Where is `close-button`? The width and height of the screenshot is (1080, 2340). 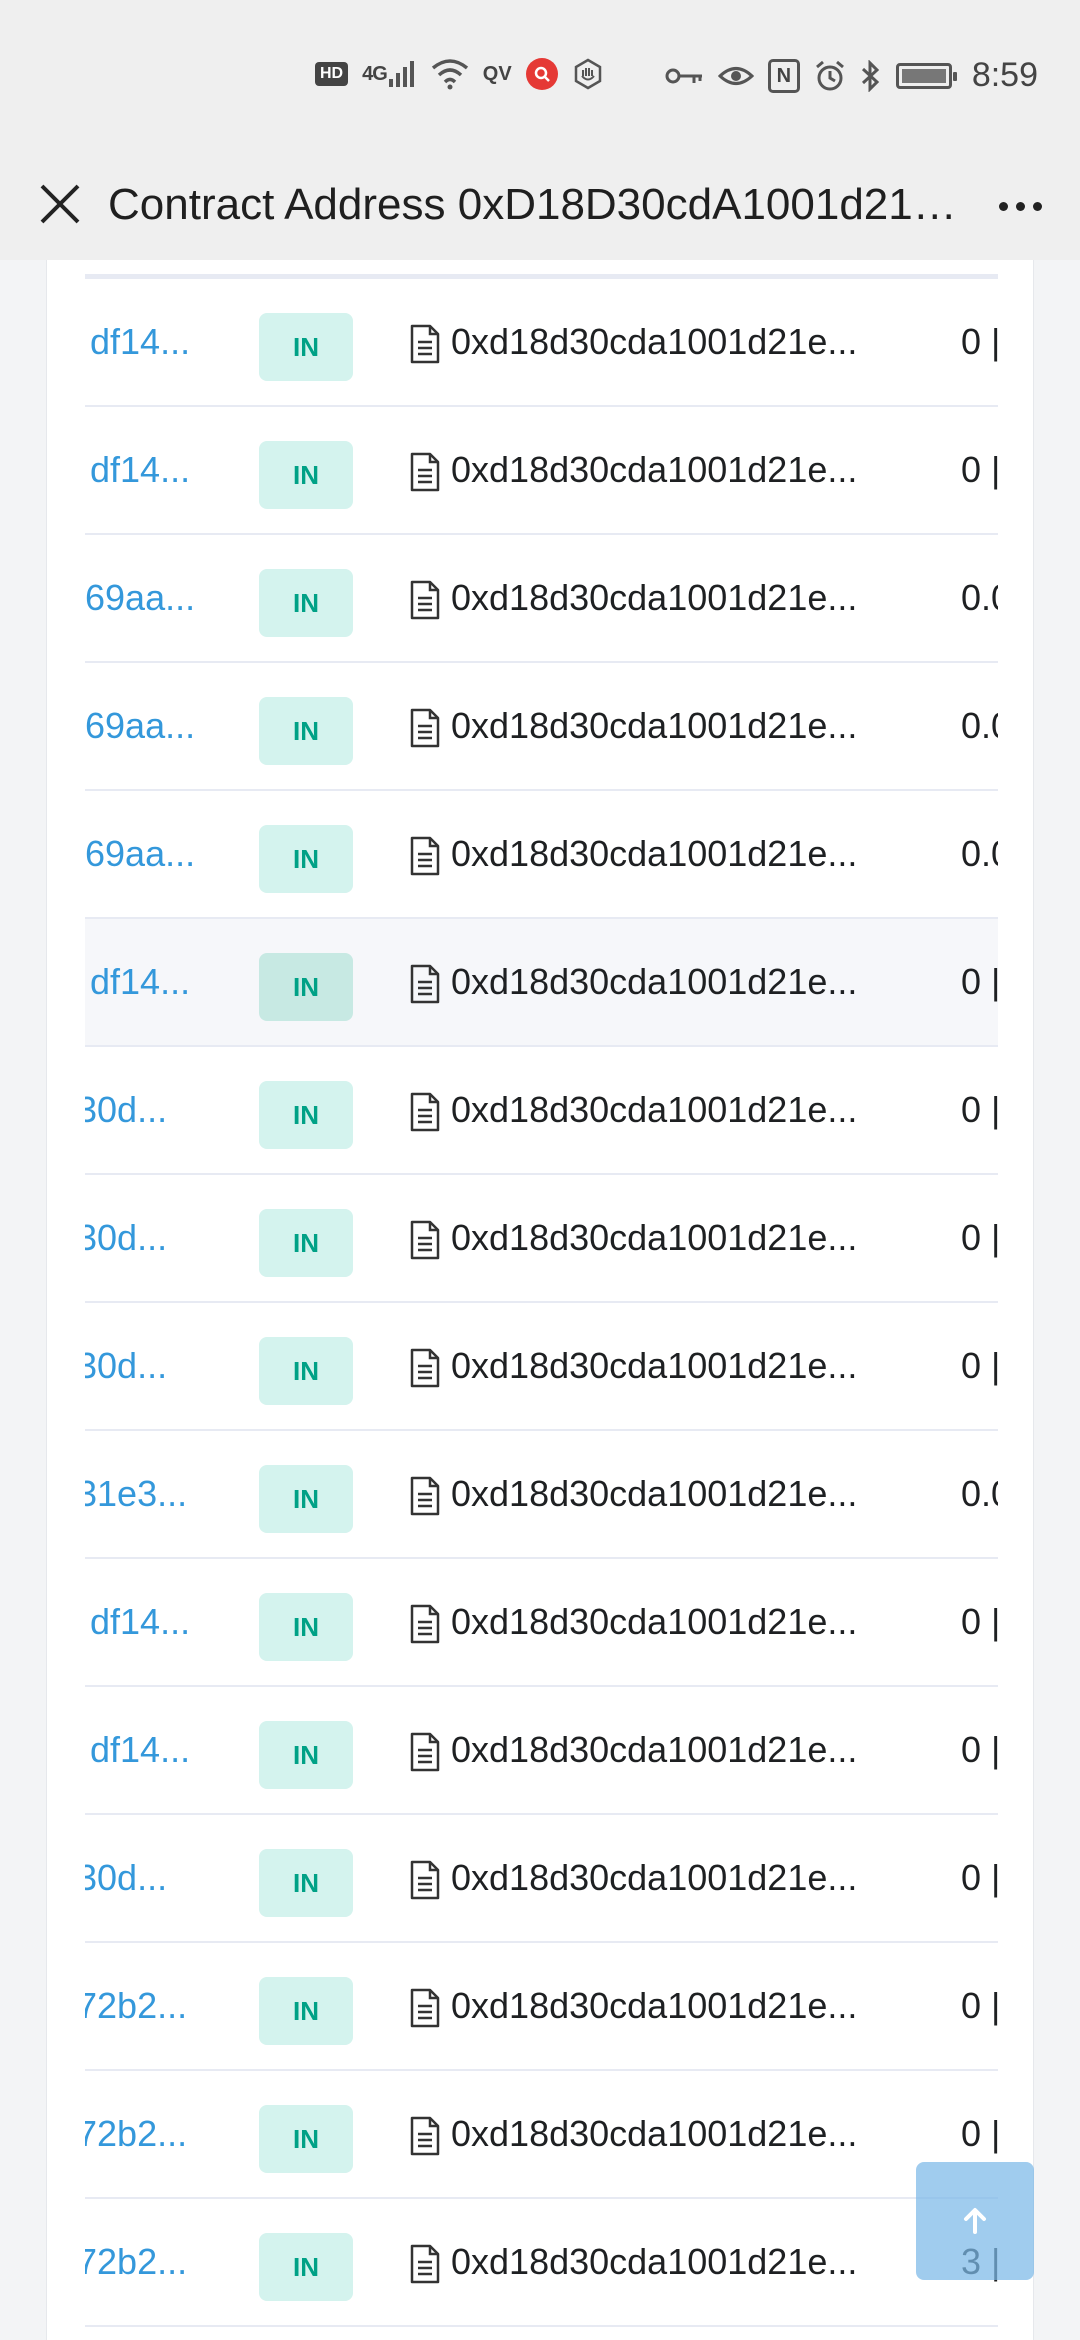 close-button is located at coordinates (60, 204).